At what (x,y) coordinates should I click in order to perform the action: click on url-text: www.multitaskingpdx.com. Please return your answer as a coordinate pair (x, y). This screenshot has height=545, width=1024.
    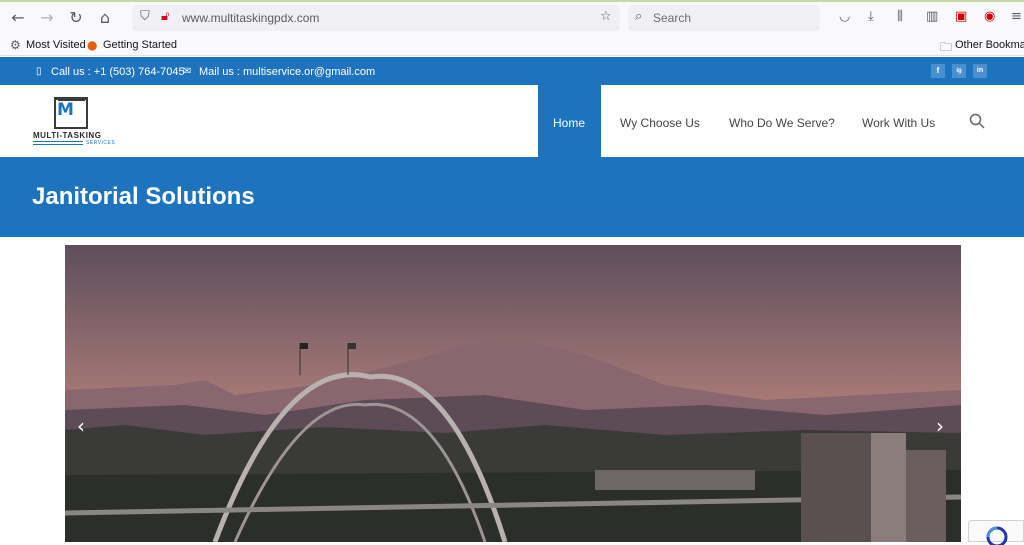
    Looking at the image, I should click on (250, 18).